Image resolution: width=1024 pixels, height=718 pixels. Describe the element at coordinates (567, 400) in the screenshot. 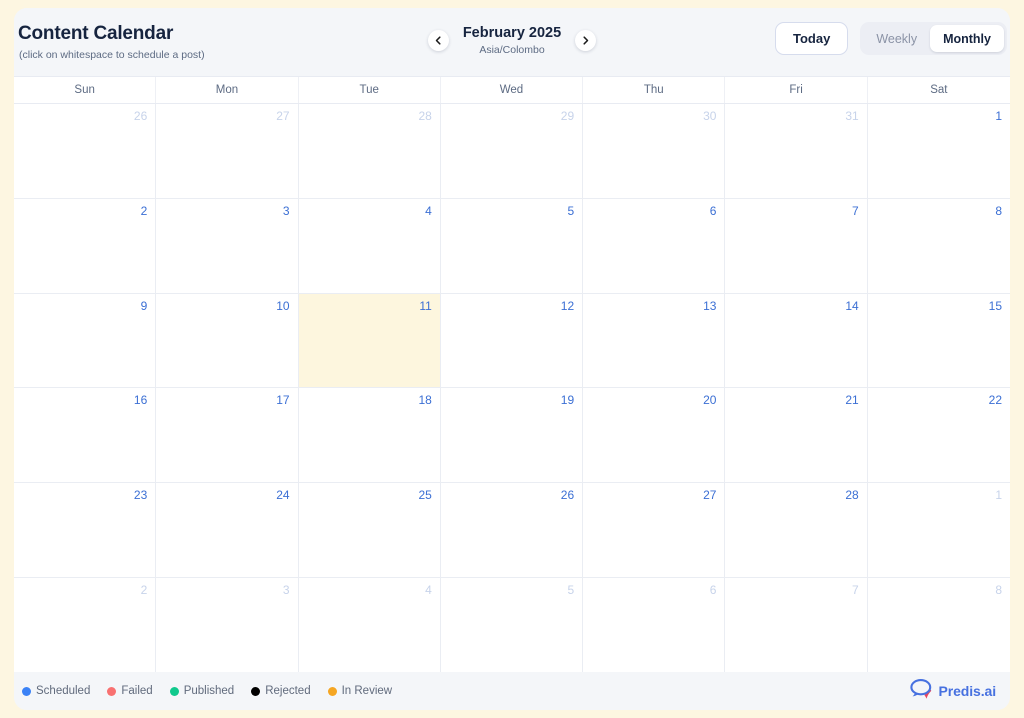

I see `day-number: 19` at that location.